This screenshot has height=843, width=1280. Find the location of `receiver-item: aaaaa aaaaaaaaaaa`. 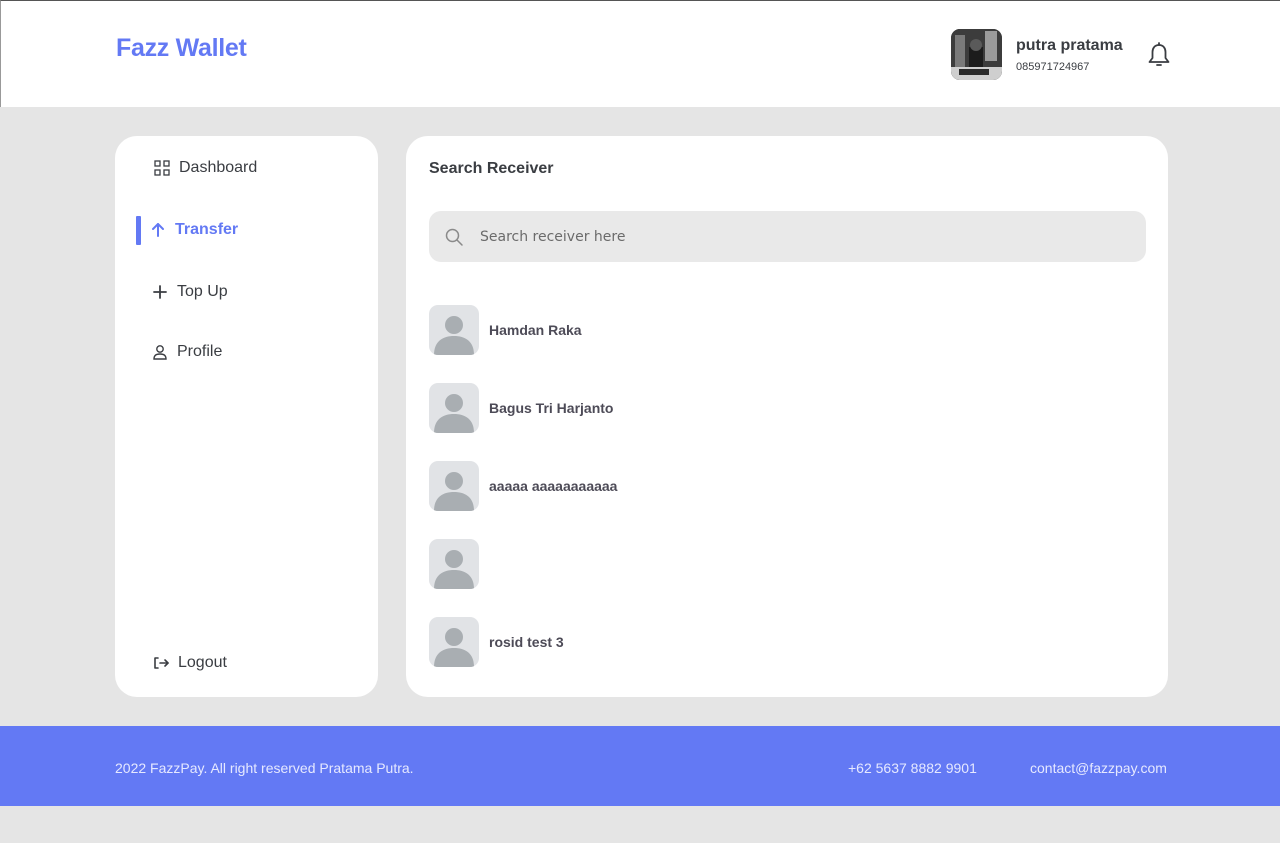

receiver-item: aaaaa aaaaaaaaaaa is located at coordinates (787, 486).